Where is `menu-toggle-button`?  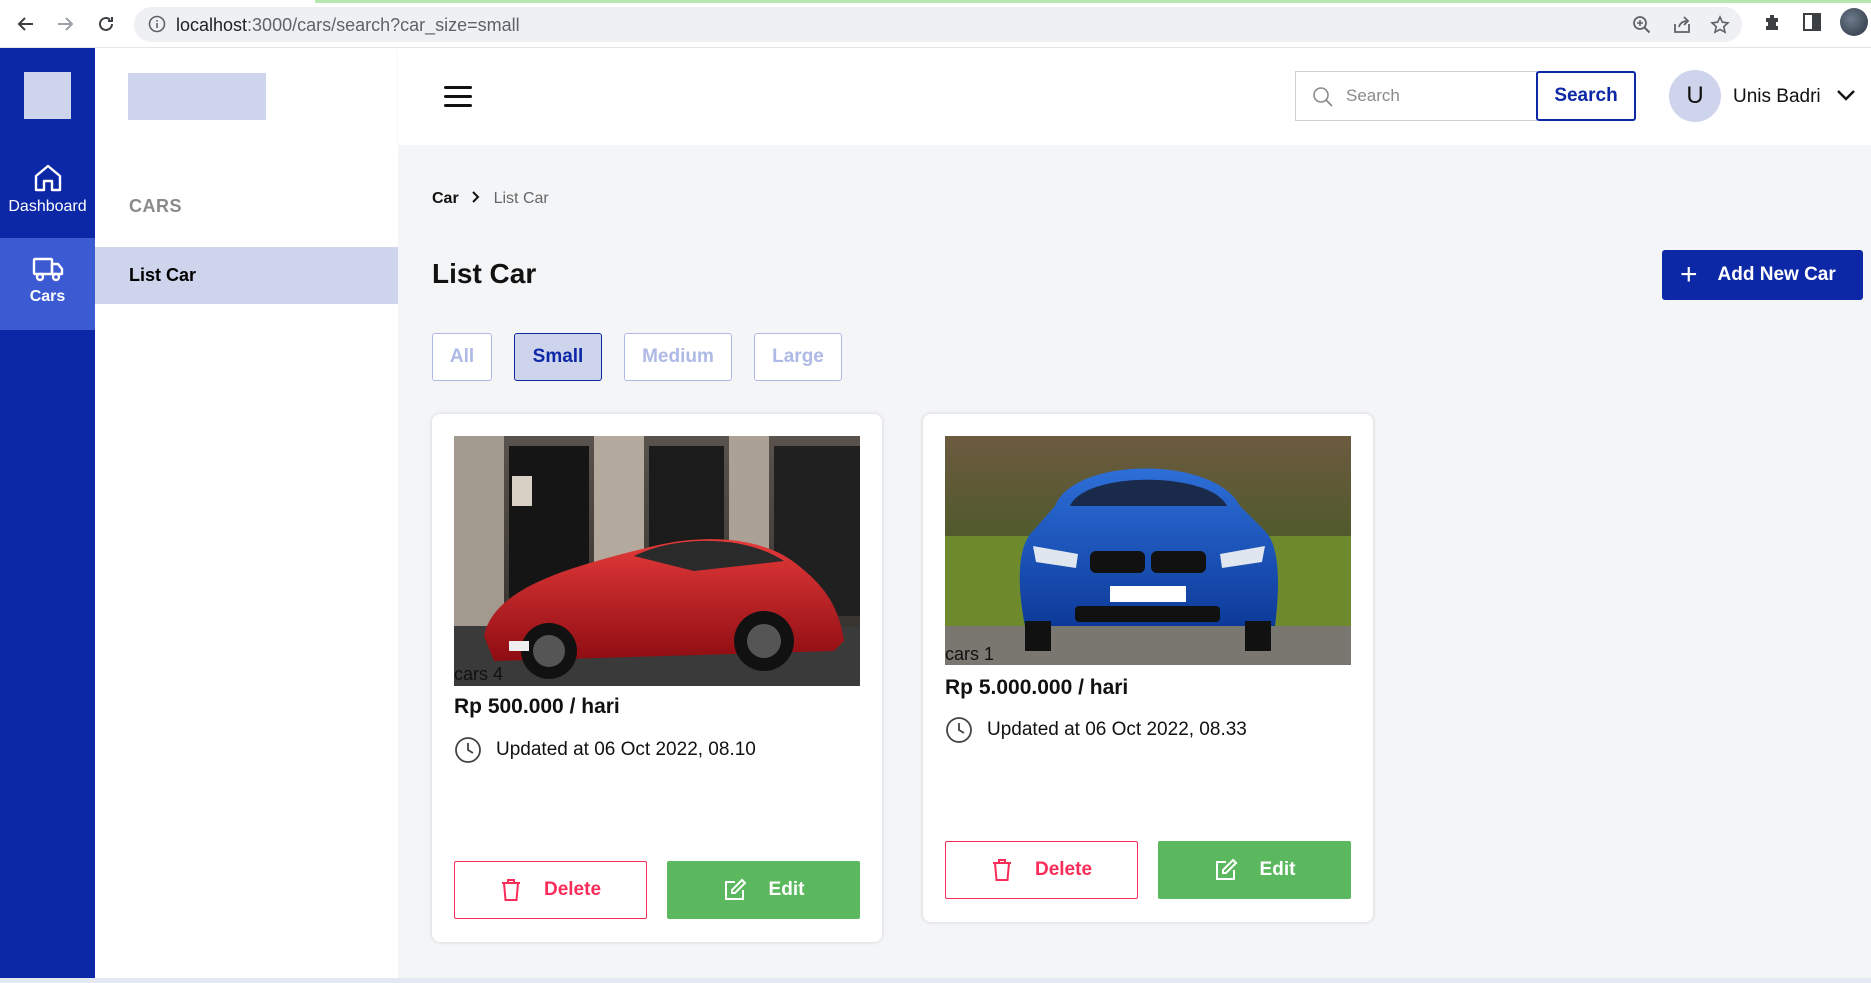 menu-toggle-button is located at coordinates (458, 97).